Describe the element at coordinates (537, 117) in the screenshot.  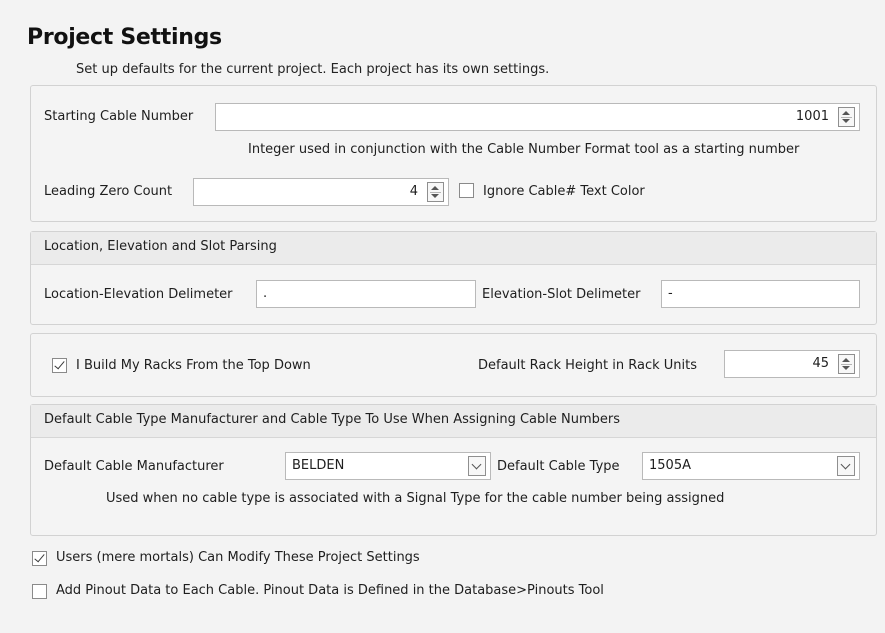
I see `starting-cable-number-field: 1001` at that location.